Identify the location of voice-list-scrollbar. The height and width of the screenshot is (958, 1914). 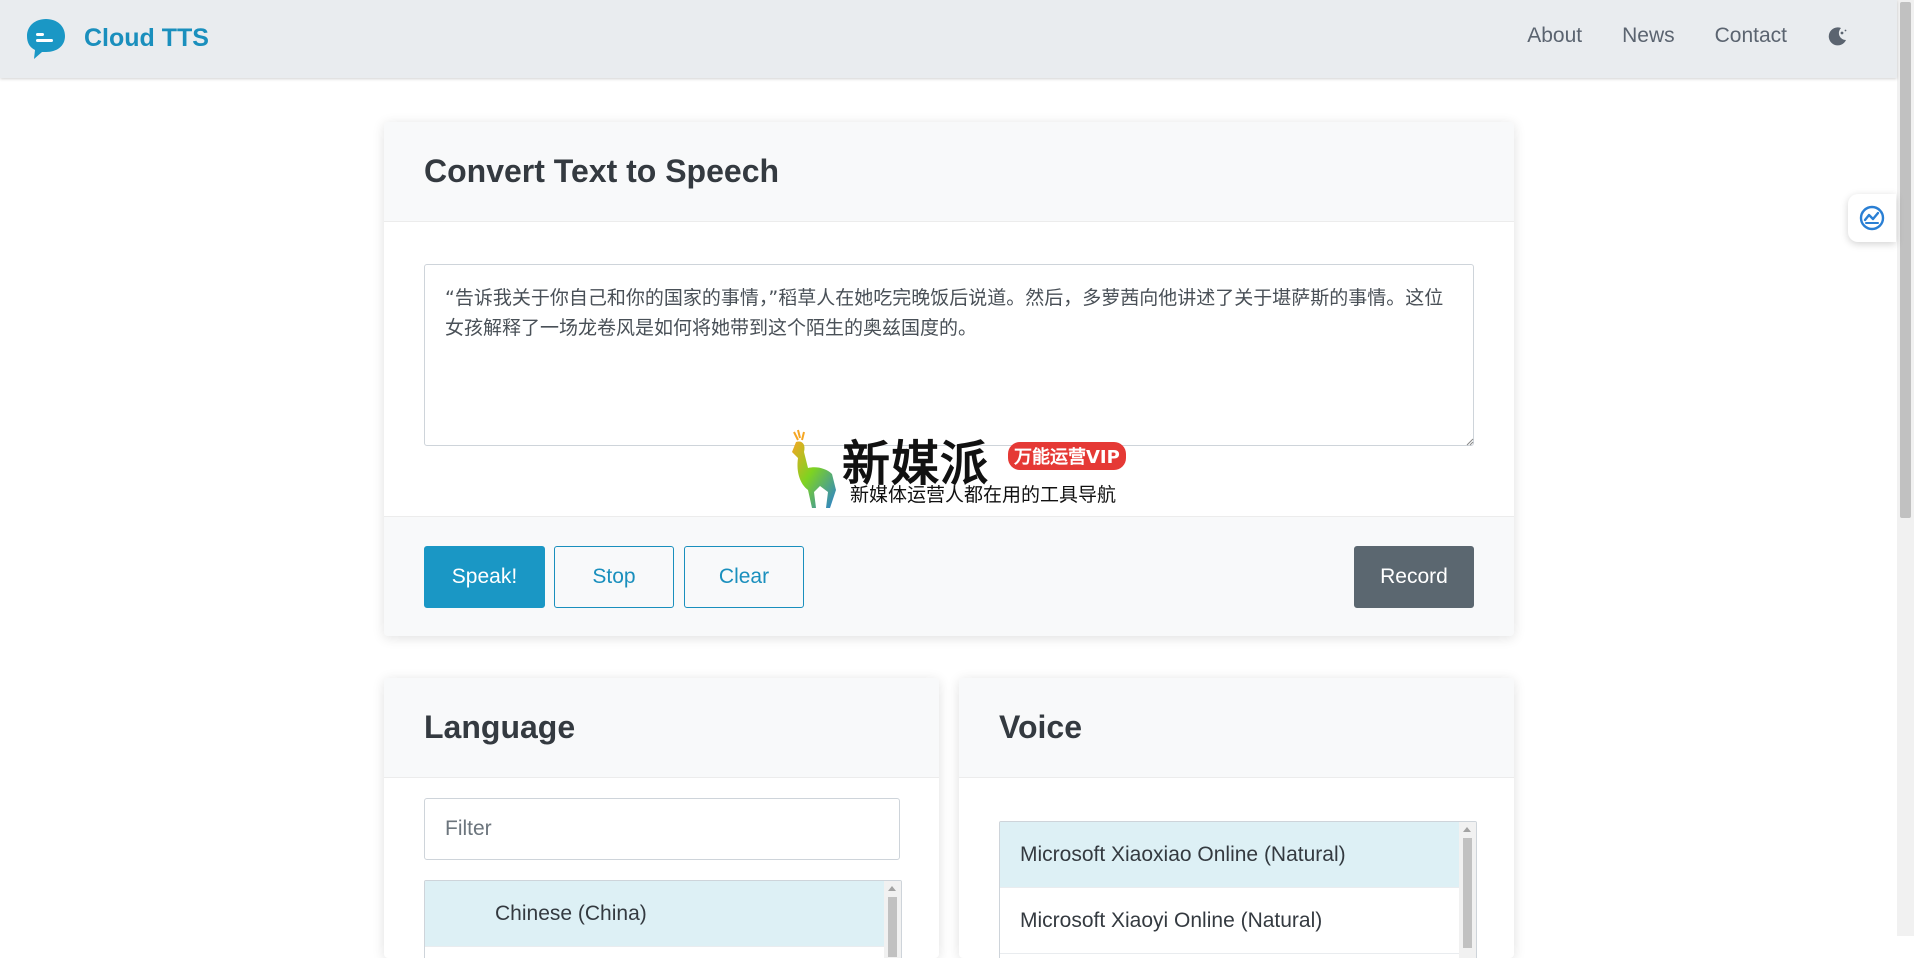
(1467, 890).